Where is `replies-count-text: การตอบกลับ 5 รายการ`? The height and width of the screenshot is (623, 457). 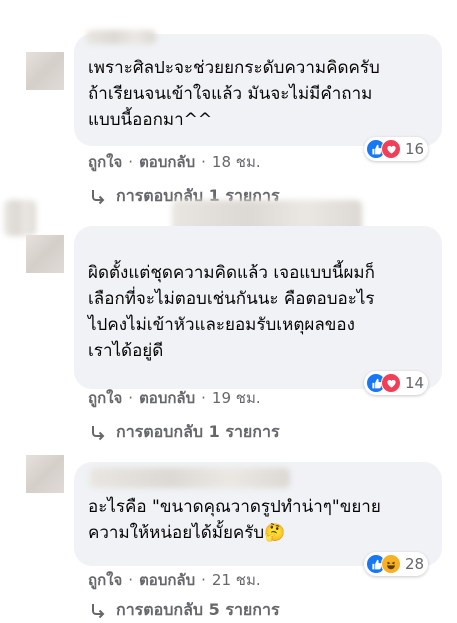
replies-count-text: การตอบกลับ 5 รายการ is located at coordinates (198, 609).